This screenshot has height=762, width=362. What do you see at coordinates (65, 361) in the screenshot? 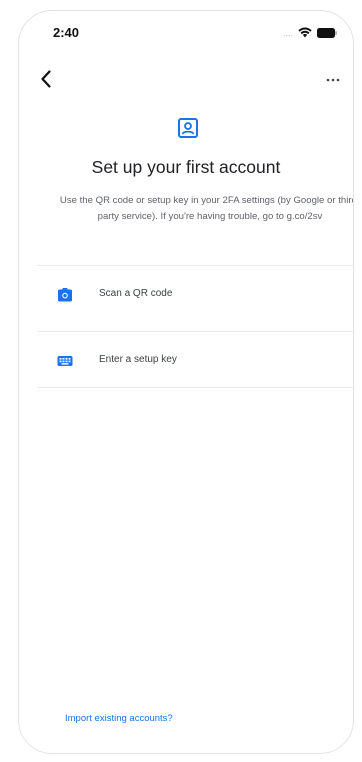
I see `keyboard-icon` at bounding box center [65, 361].